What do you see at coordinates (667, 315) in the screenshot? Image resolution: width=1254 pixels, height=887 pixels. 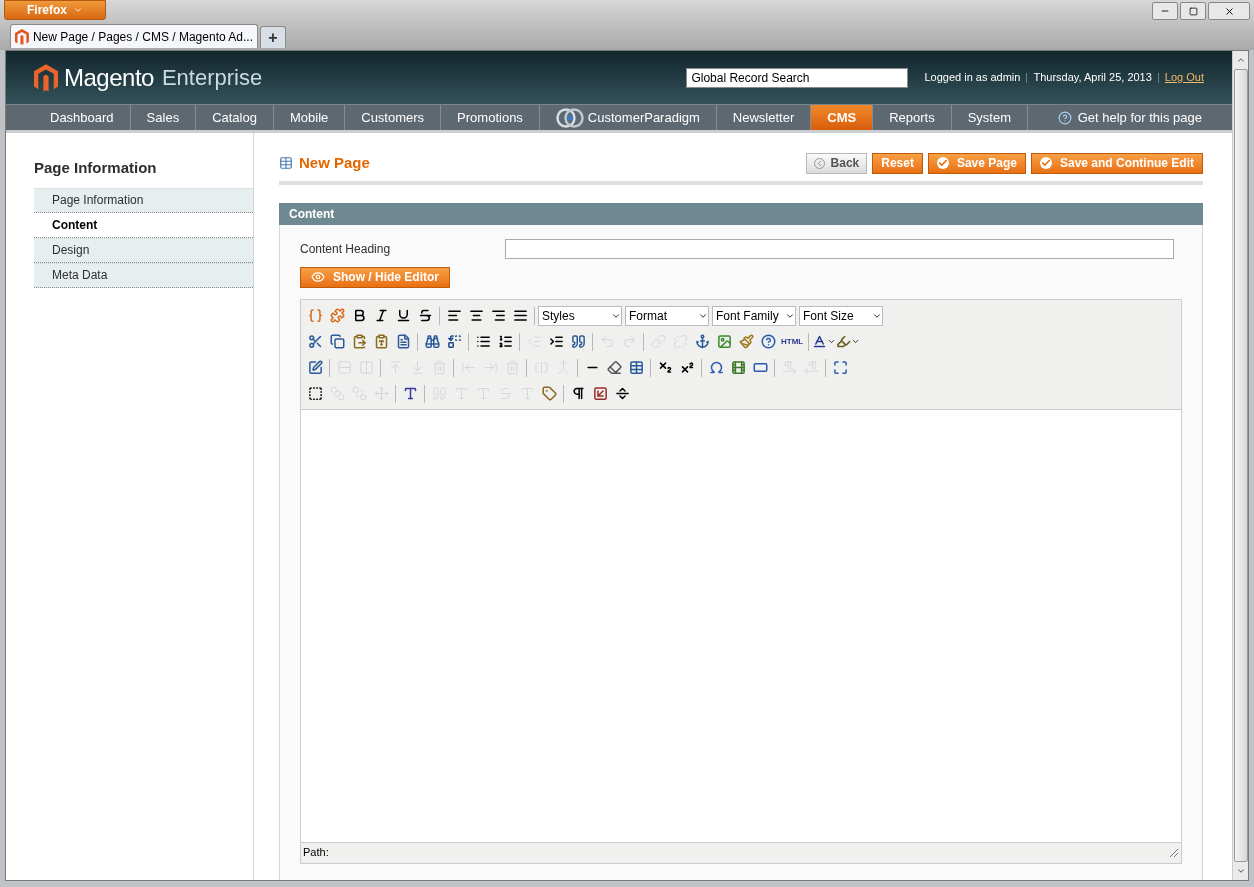 I see `dropdown-select: Format` at bounding box center [667, 315].